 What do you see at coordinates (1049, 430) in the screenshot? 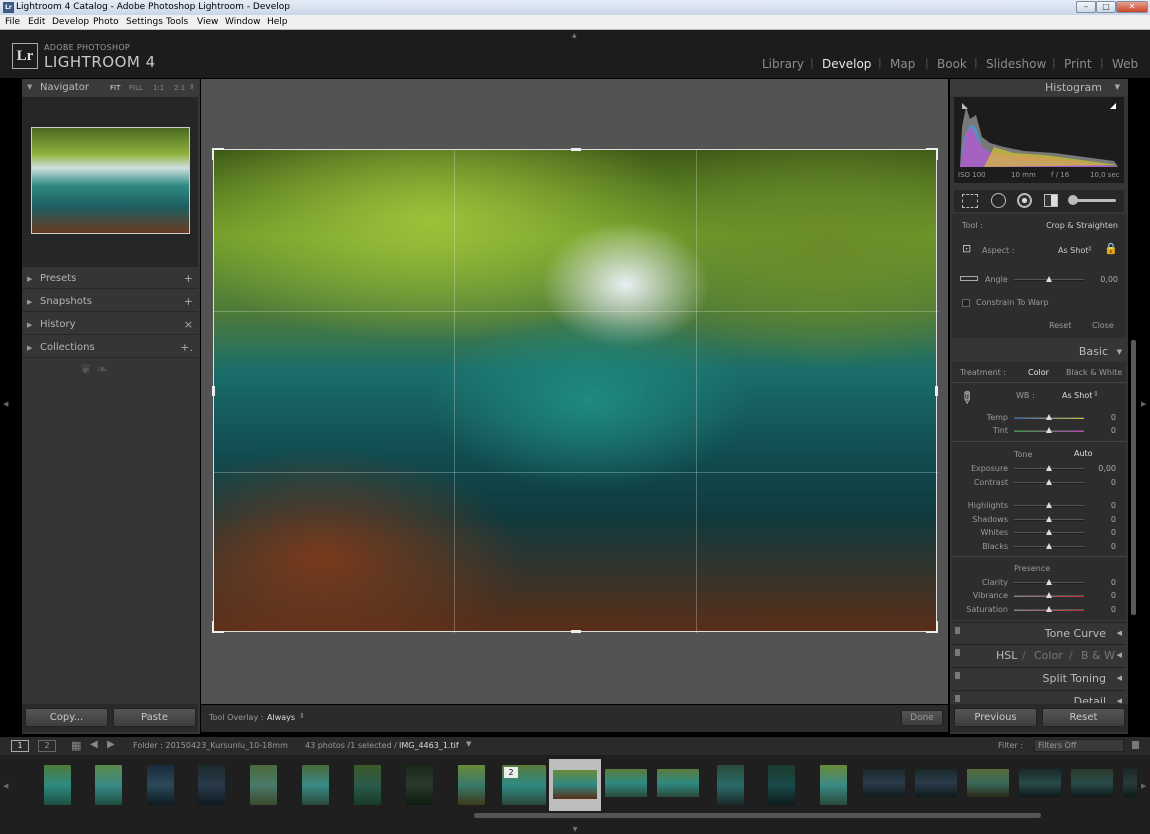
I see `tint-knob` at bounding box center [1049, 430].